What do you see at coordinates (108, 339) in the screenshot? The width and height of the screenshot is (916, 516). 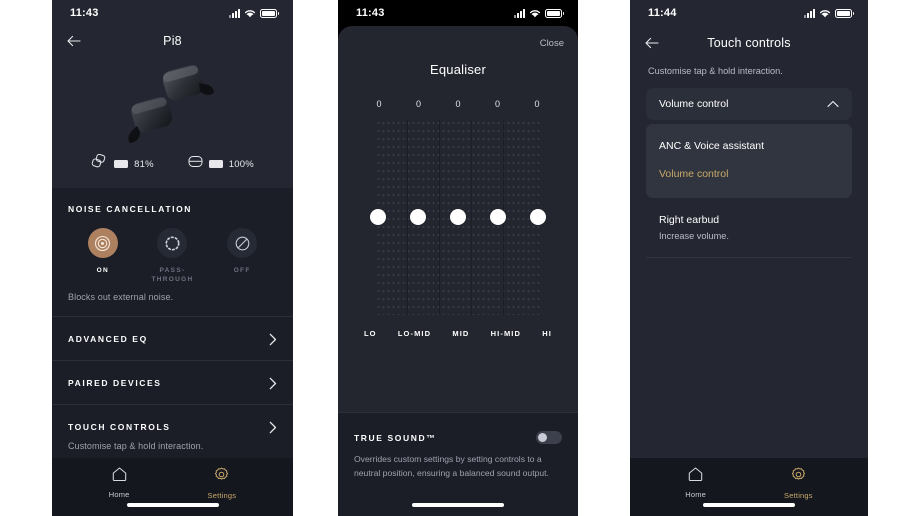 I see `row-advanced-eq-label: ADVANCED EQ` at bounding box center [108, 339].